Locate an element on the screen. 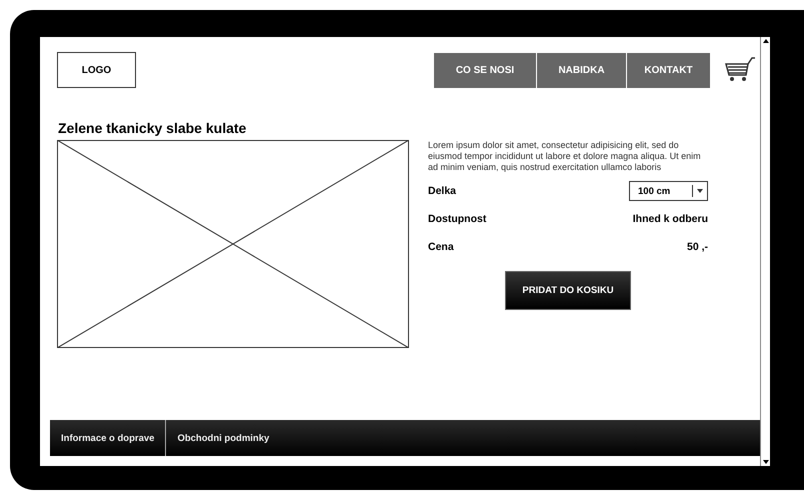 This screenshot has height=493, width=804. scroll-down-icon is located at coordinates (766, 462).